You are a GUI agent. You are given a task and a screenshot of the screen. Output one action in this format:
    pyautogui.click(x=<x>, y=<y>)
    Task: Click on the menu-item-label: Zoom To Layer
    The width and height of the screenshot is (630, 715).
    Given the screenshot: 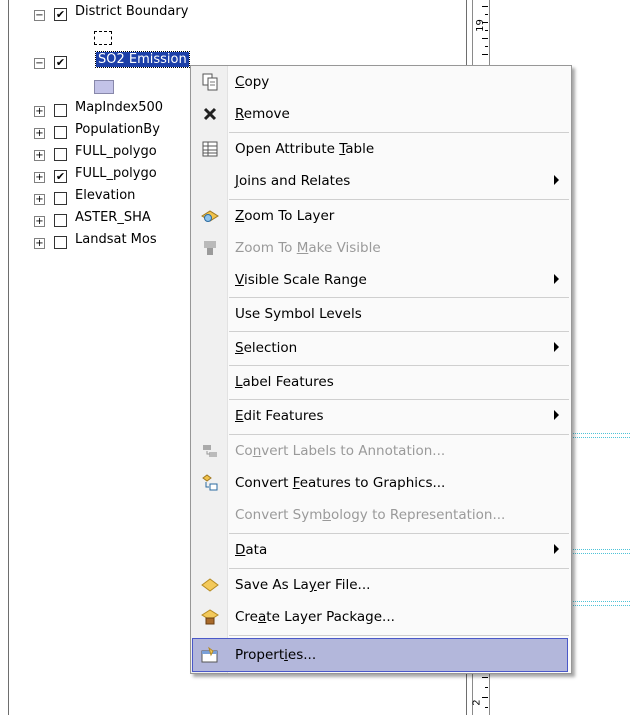 What is the action you would take?
    pyautogui.click(x=285, y=216)
    